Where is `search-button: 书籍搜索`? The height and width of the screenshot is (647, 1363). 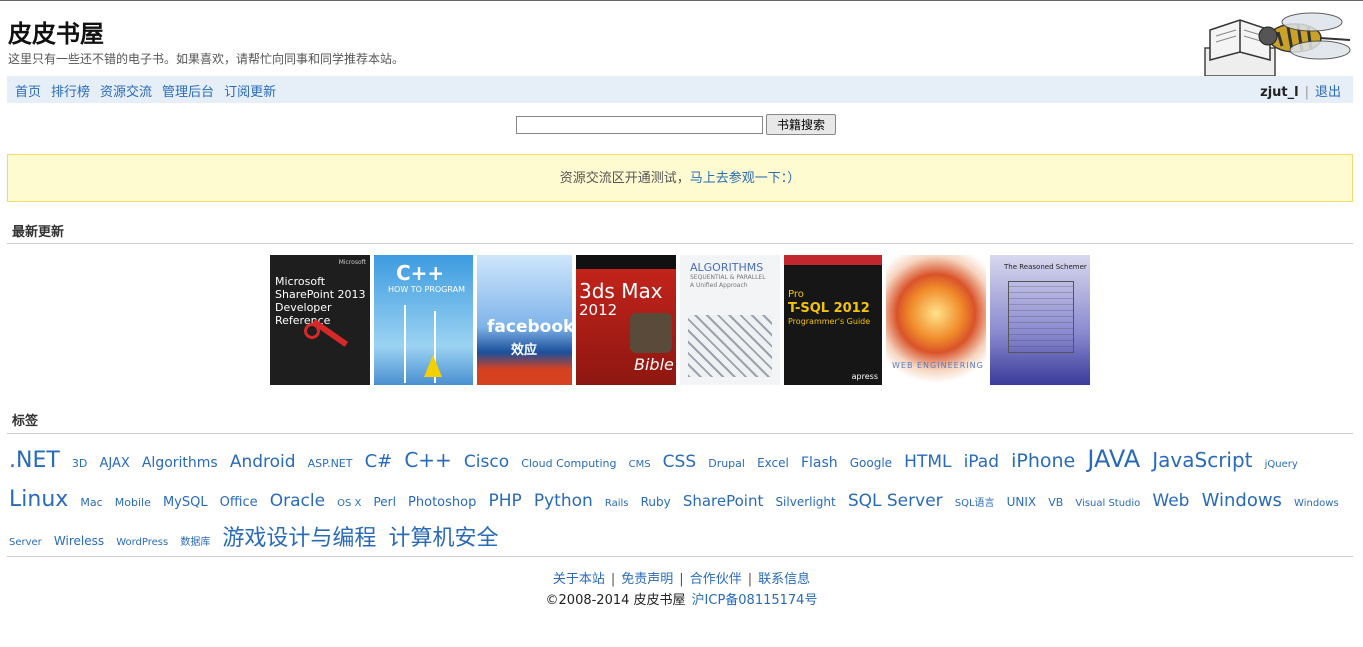
search-button: 书籍搜索 is located at coordinates (801, 124).